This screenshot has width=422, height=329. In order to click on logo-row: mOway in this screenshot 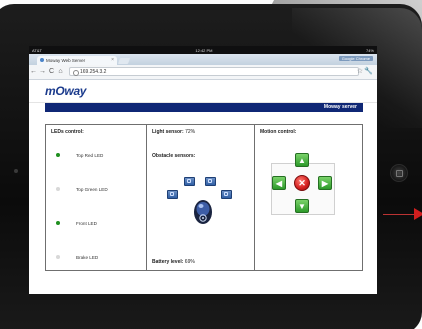, I will do `click(203, 91)`.